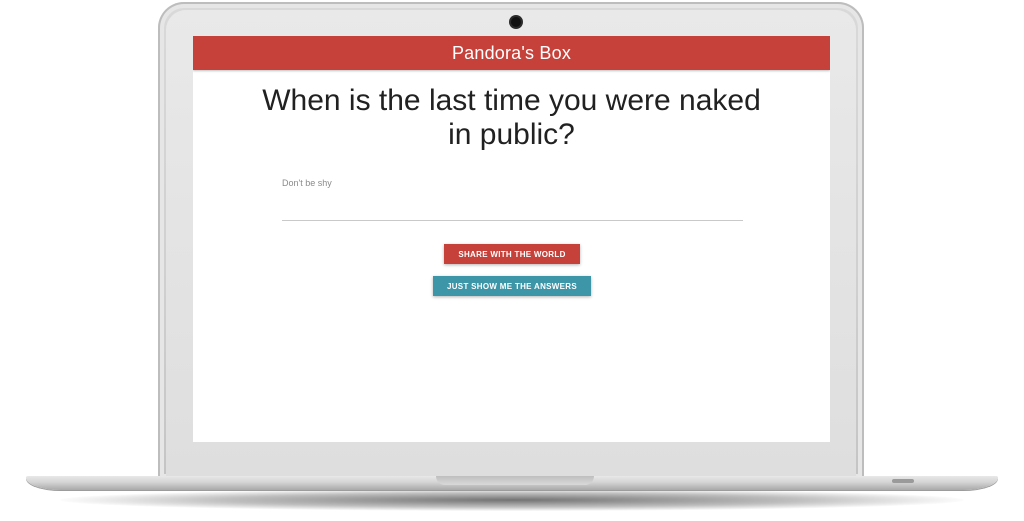 The image size is (1024, 521). What do you see at coordinates (903, 481) in the screenshot?
I see `status-light-icon` at bounding box center [903, 481].